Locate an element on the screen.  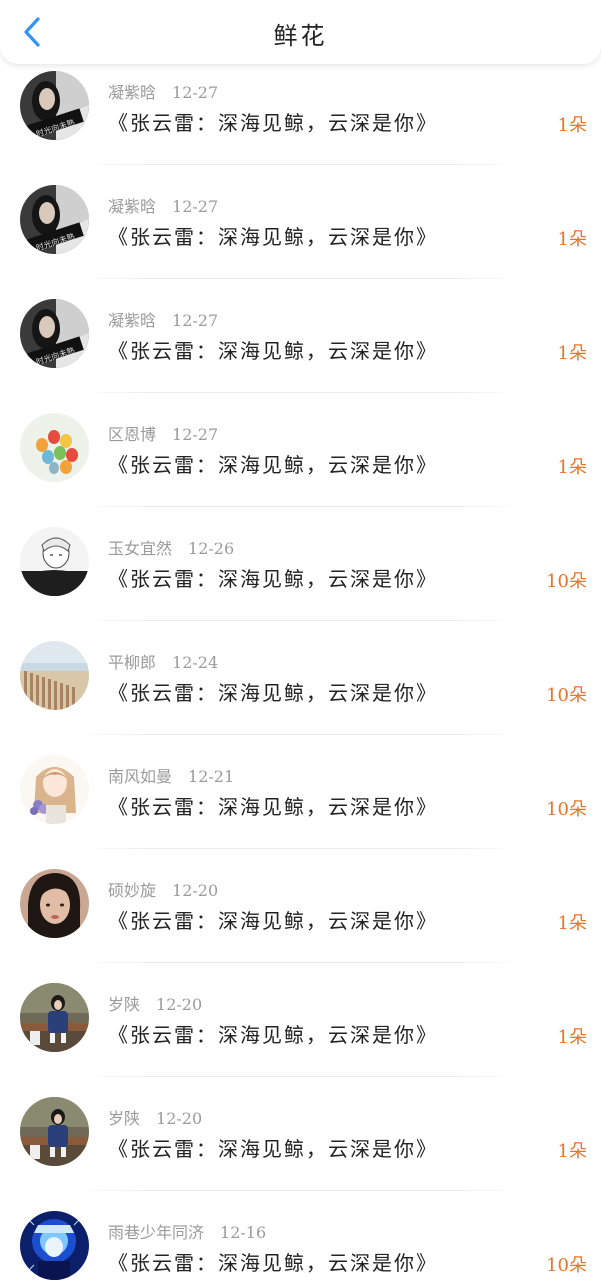
gift-meta: 玉女宜然 12-26 is located at coordinates (171, 547).